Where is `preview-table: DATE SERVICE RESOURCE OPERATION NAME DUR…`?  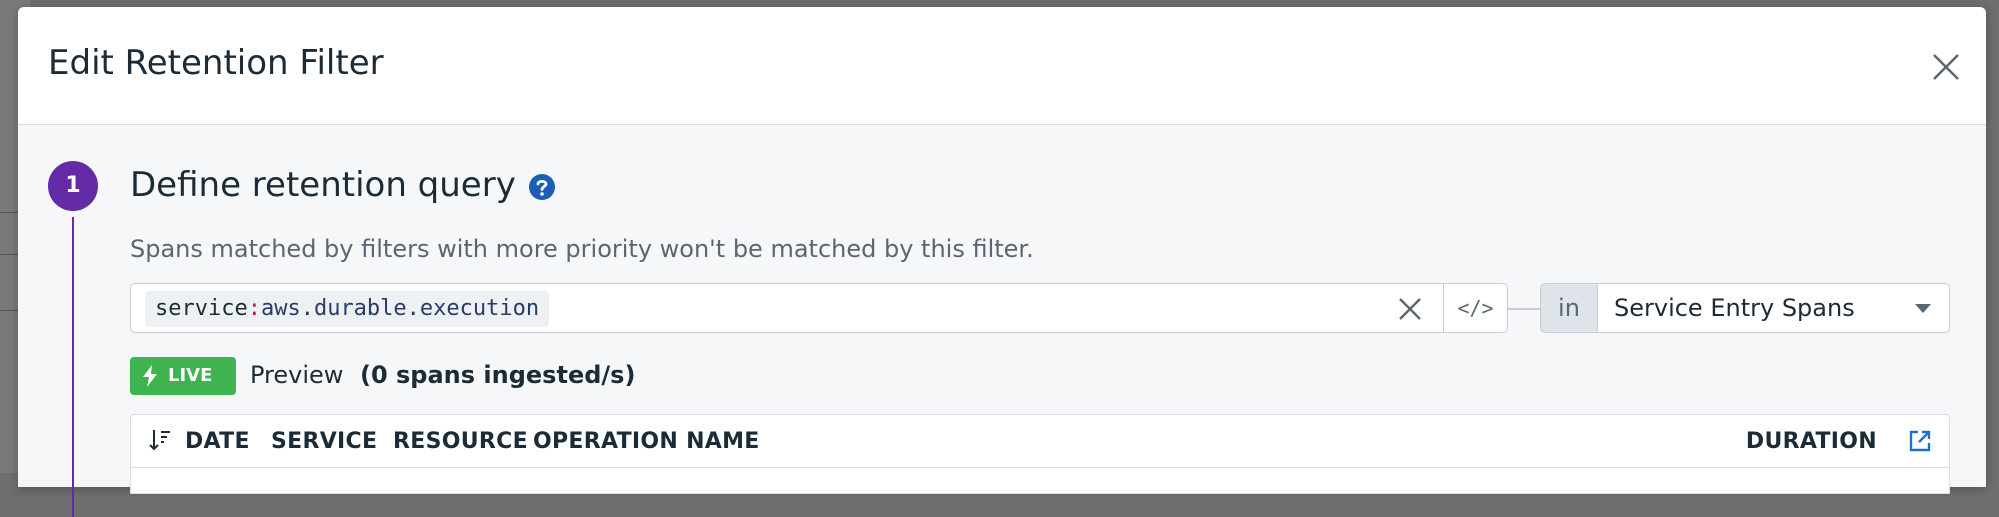
preview-table: DATE SERVICE RESOURCE OPERATION NAME DUR… is located at coordinates (1040, 454).